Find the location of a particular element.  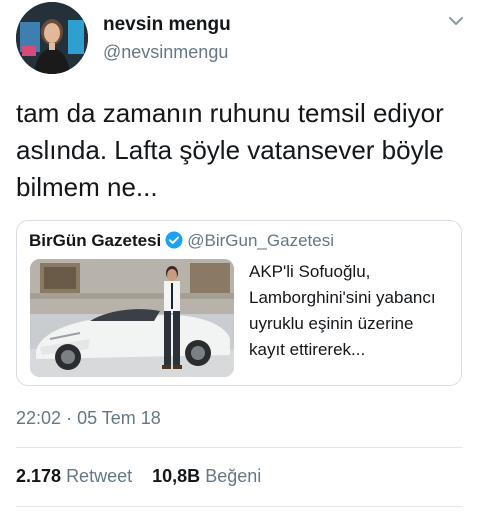

quoted-tweet-image is located at coordinates (132, 318).